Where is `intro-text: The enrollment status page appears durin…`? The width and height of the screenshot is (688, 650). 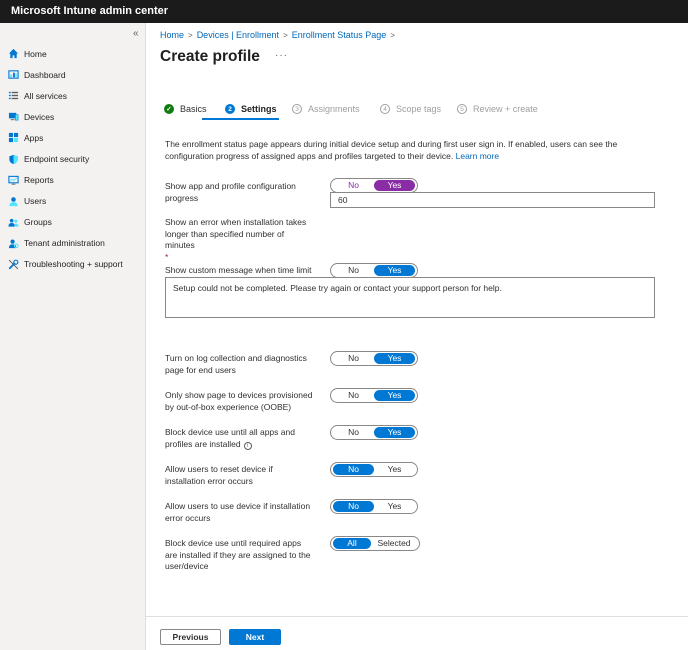
intro-text: The enrollment status page appears durin… is located at coordinates (407, 150).